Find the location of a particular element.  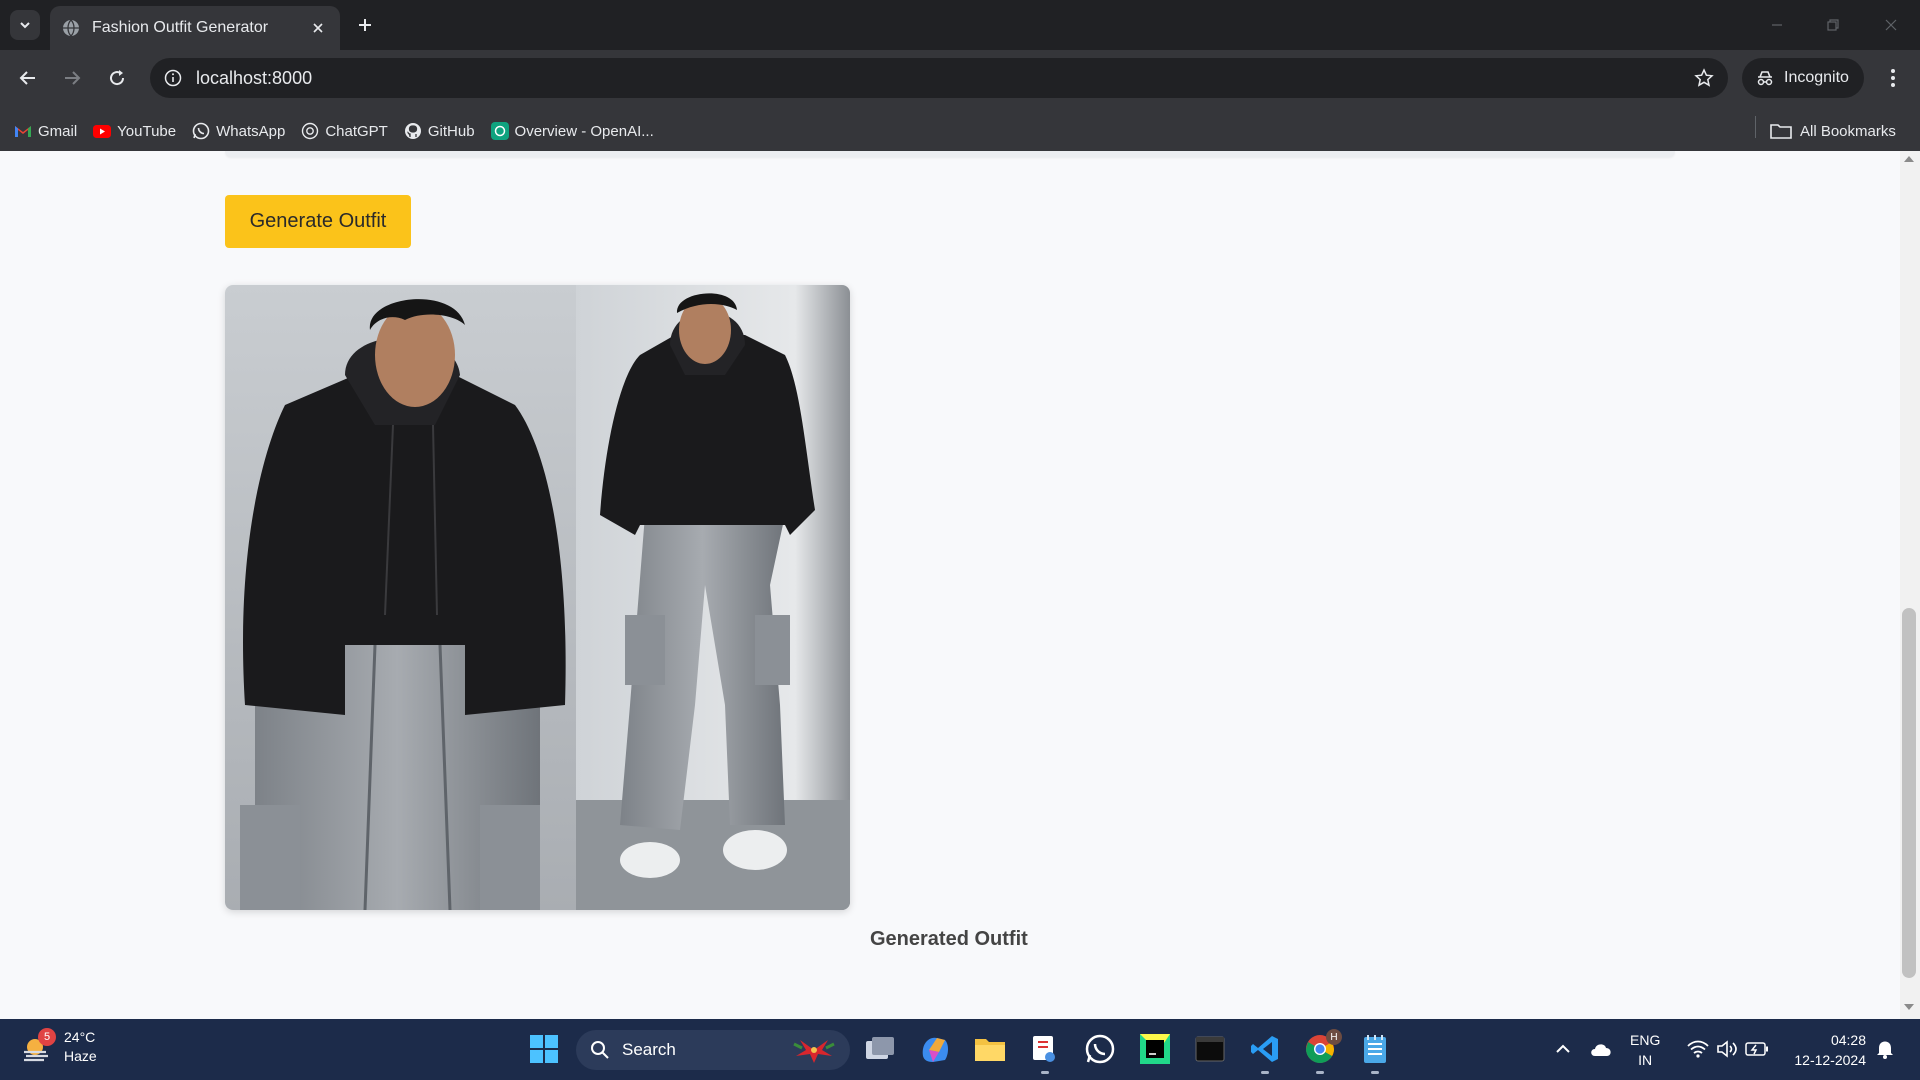

info-icon is located at coordinates (173, 78).